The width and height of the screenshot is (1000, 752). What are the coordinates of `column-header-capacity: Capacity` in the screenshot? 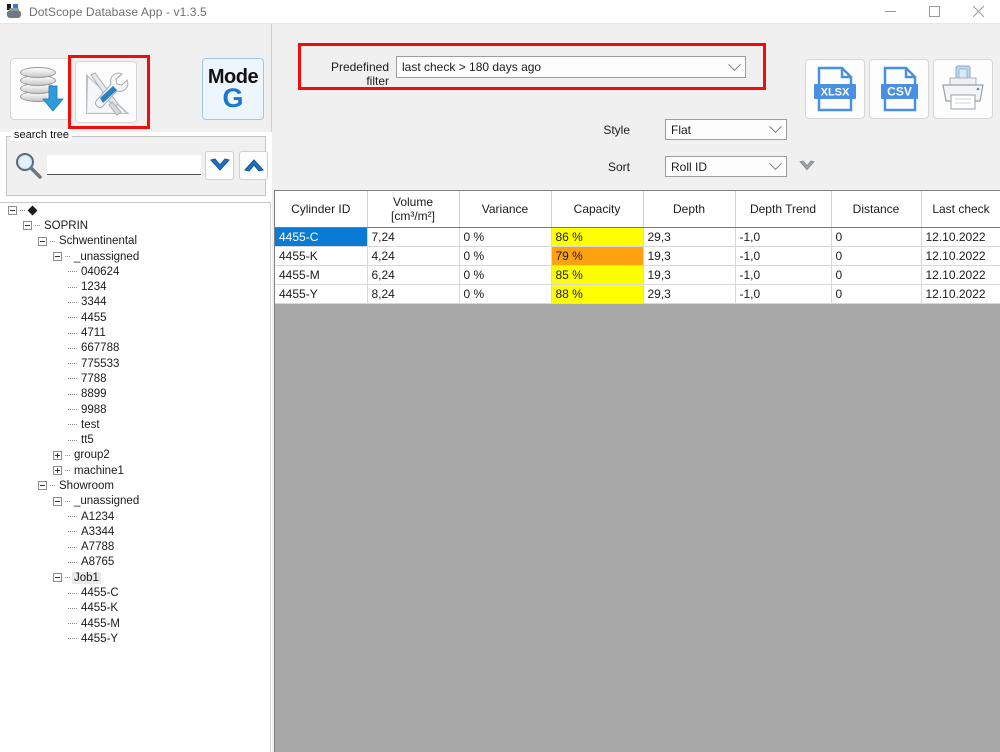 It's located at (597, 209).